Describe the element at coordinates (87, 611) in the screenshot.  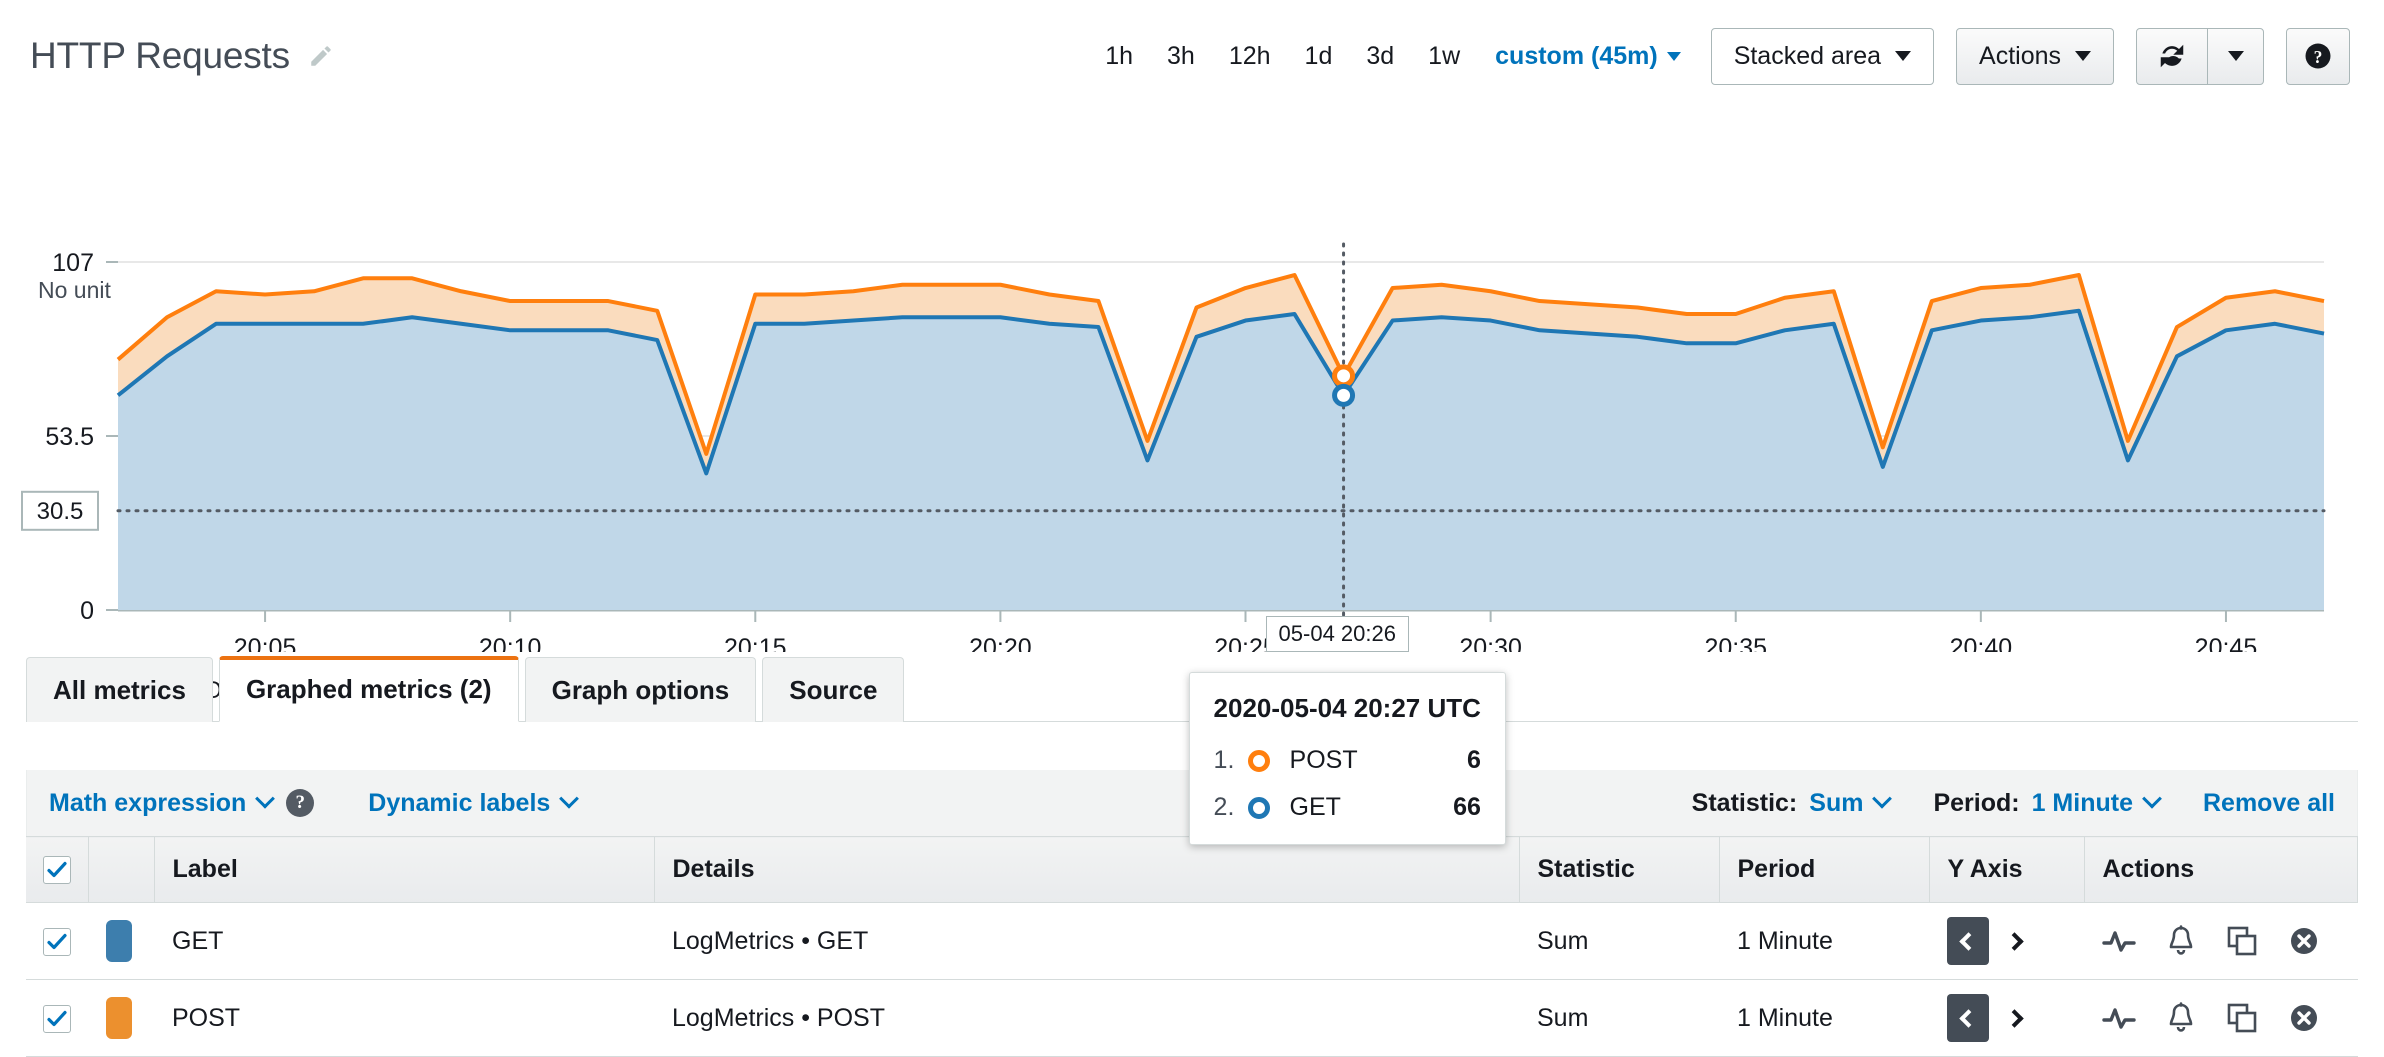
I see `svg-text: 0` at that location.